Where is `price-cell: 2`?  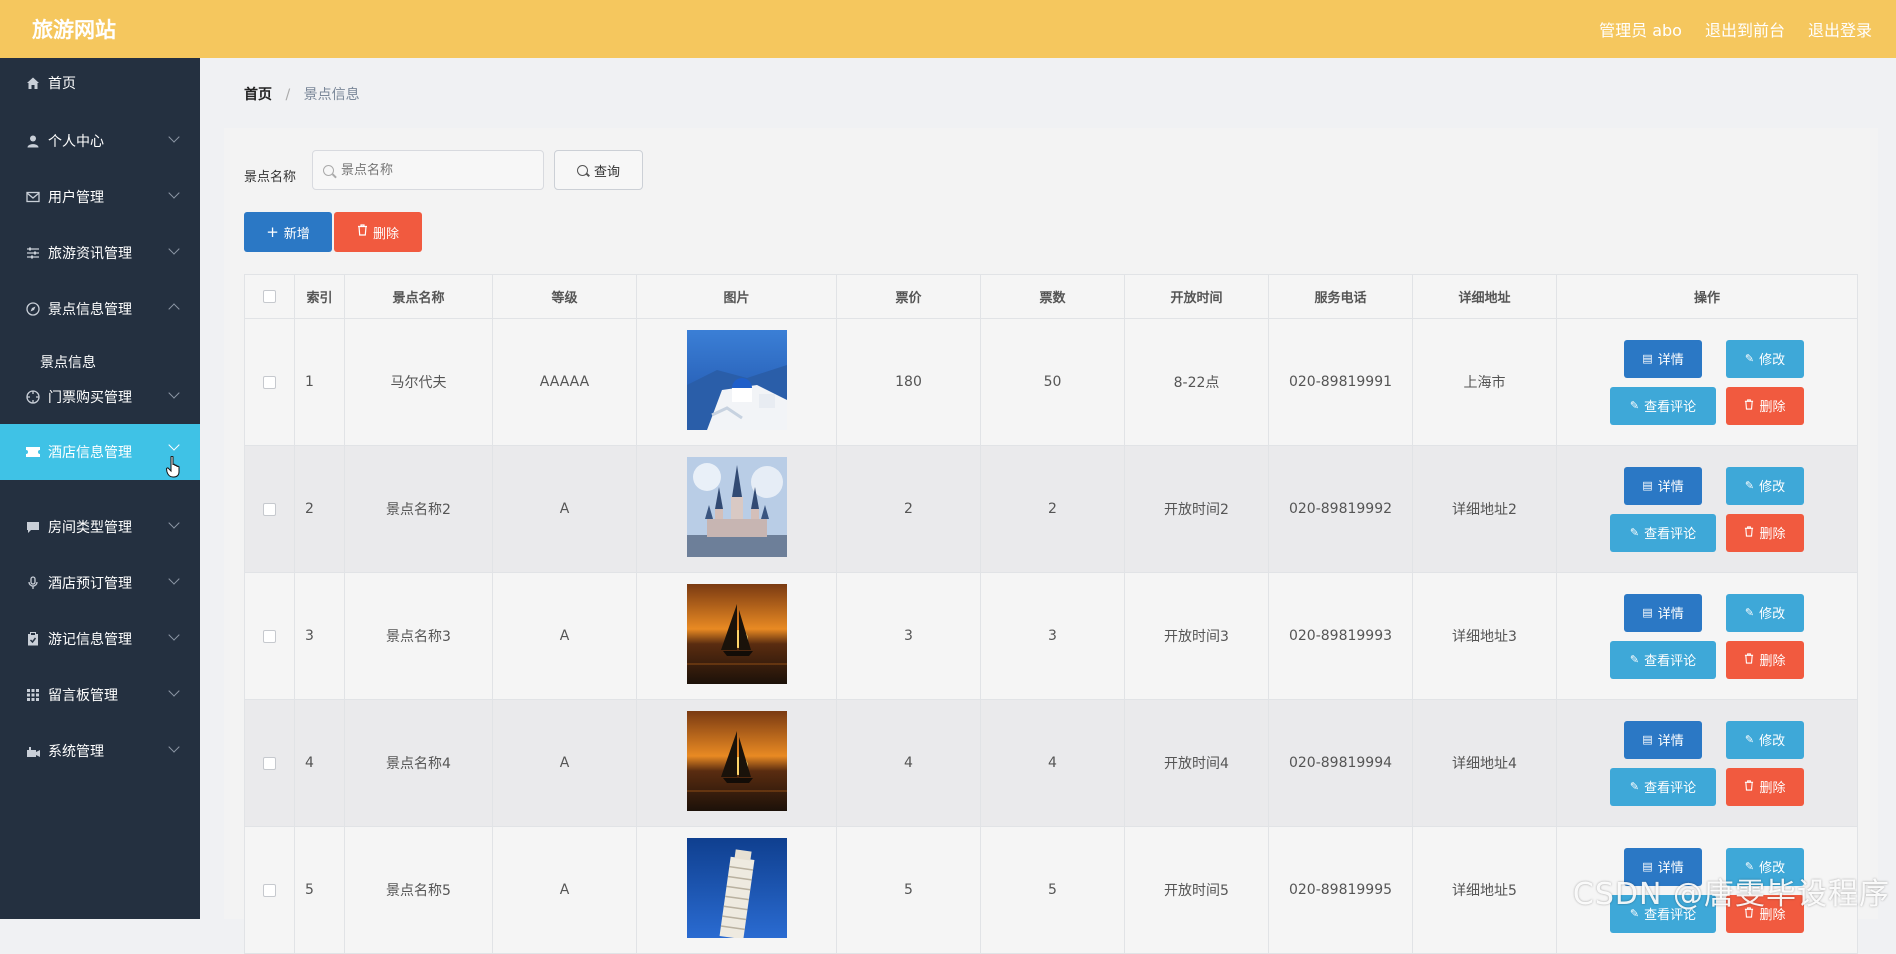
price-cell: 2 is located at coordinates (909, 509).